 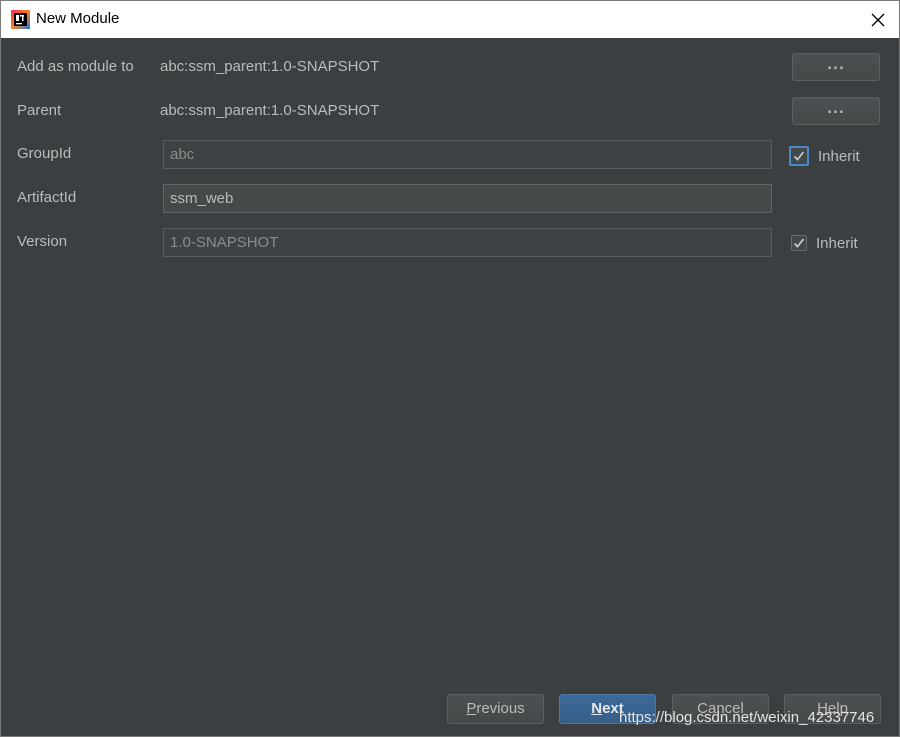 What do you see at coordinates (44, 153) in the screenshot?
I see `group-id-label: GroupId` at bounding box center [44, 153].